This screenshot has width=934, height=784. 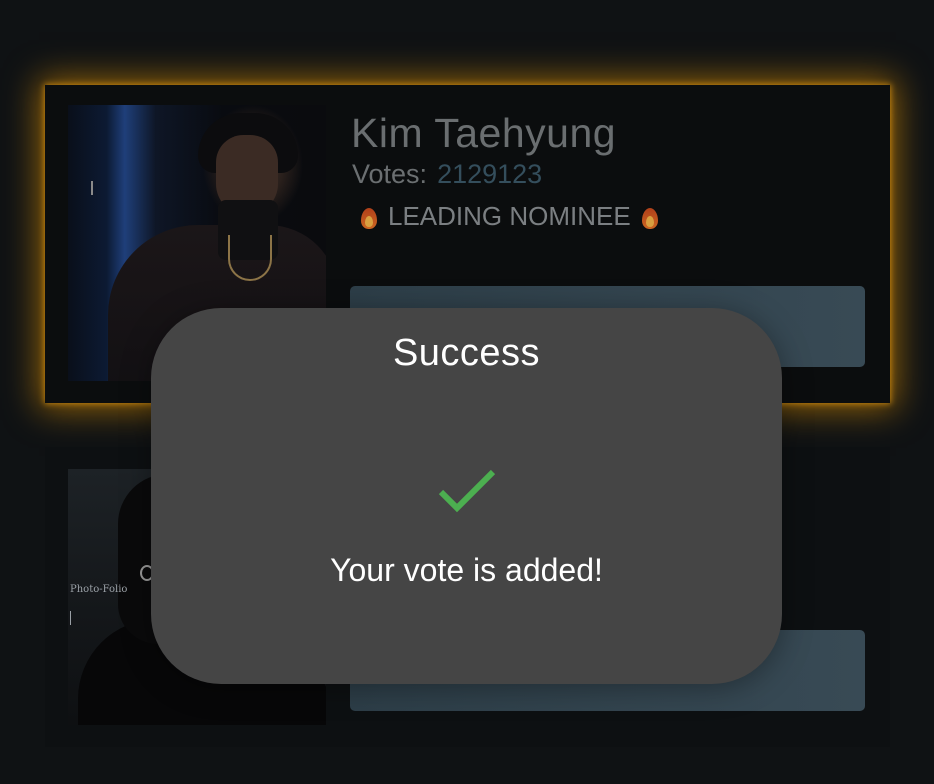 I want to click on votes-label: Votes:, so click(x=390, y=174).